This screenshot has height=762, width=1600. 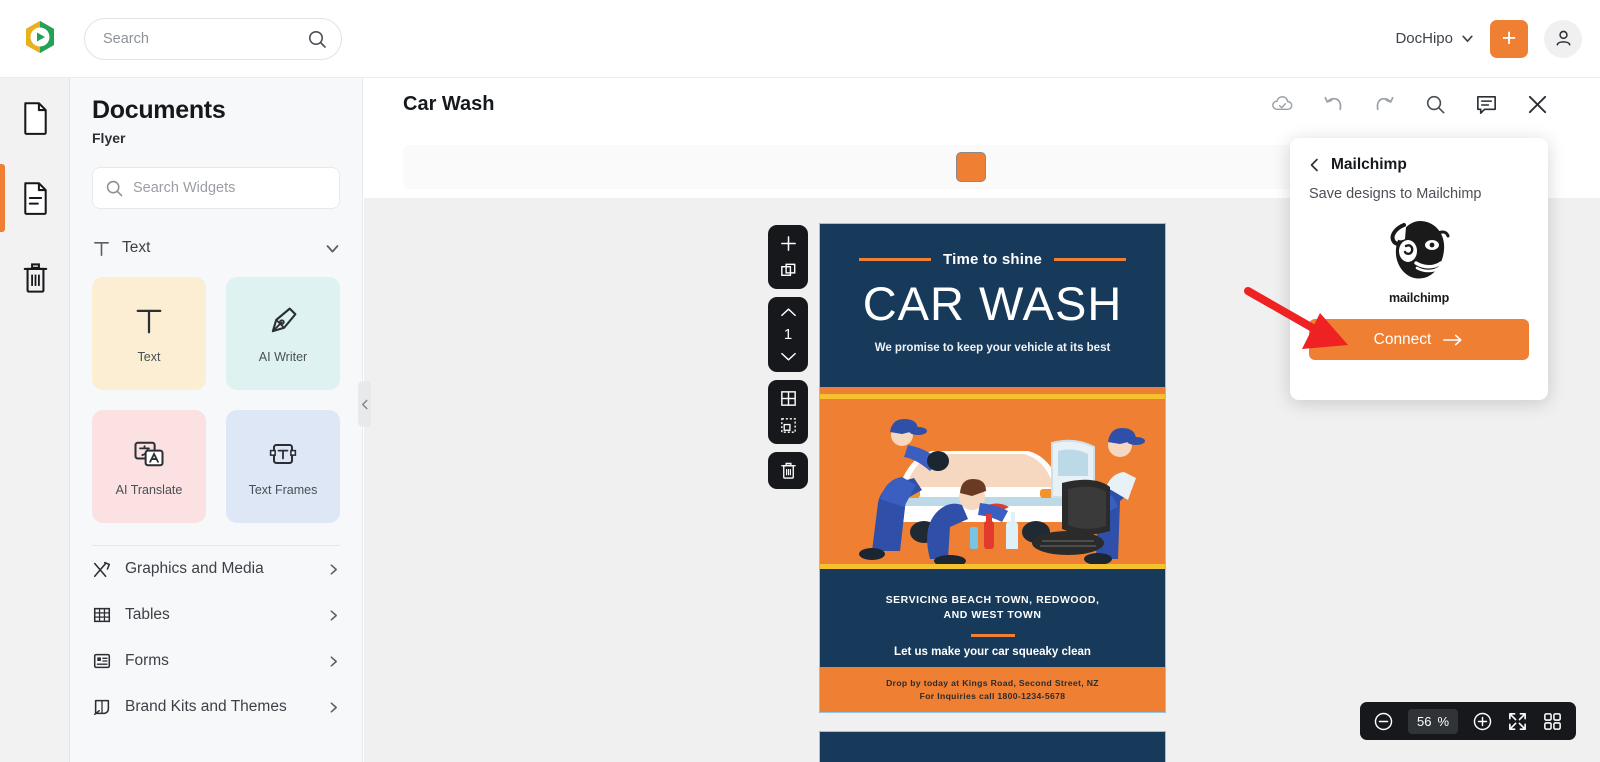 What do you see at coordinates (1410, 104) in the screenshot?
I see `editor-toolbar` at bounding box center [1410, 104].